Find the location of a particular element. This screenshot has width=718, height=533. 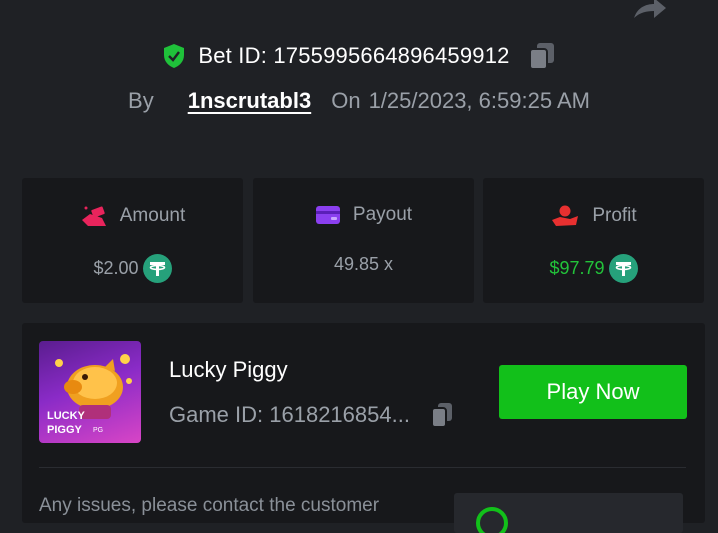

on-label: On is located at coordinates (346, 100).